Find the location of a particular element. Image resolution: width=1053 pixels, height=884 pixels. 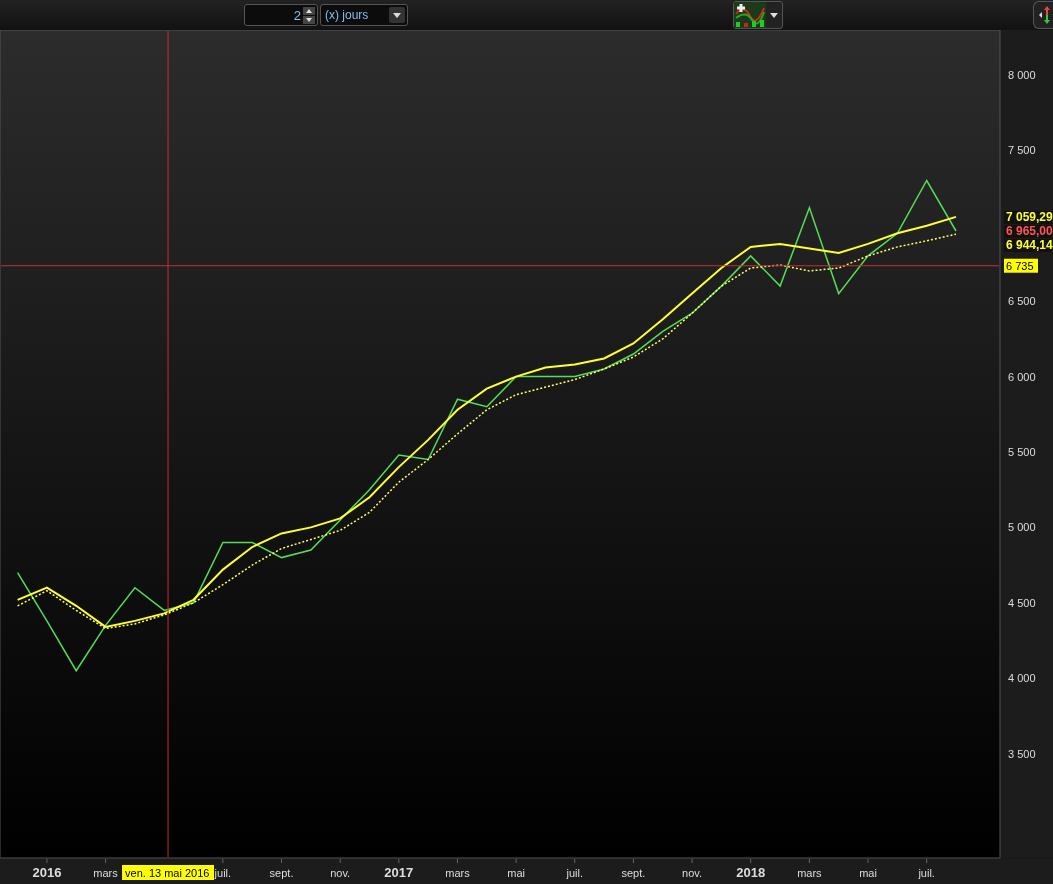

period-value: 2 is located at coordinates (297, 15).